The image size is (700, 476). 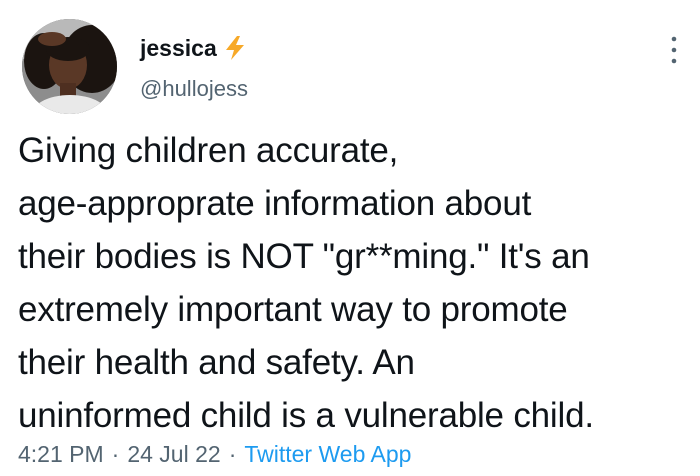 I want to click on tweet-text-line: extremely important way to promote, so click(x=293, y=309).